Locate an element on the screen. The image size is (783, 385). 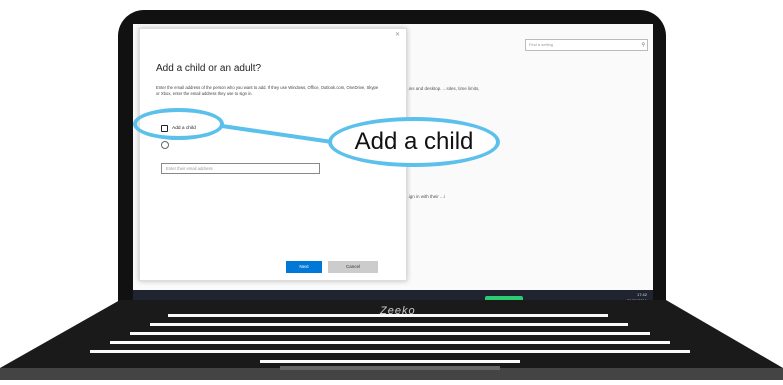
laptop-brand-logo: Zeeko is located at coordinates (398, 311).